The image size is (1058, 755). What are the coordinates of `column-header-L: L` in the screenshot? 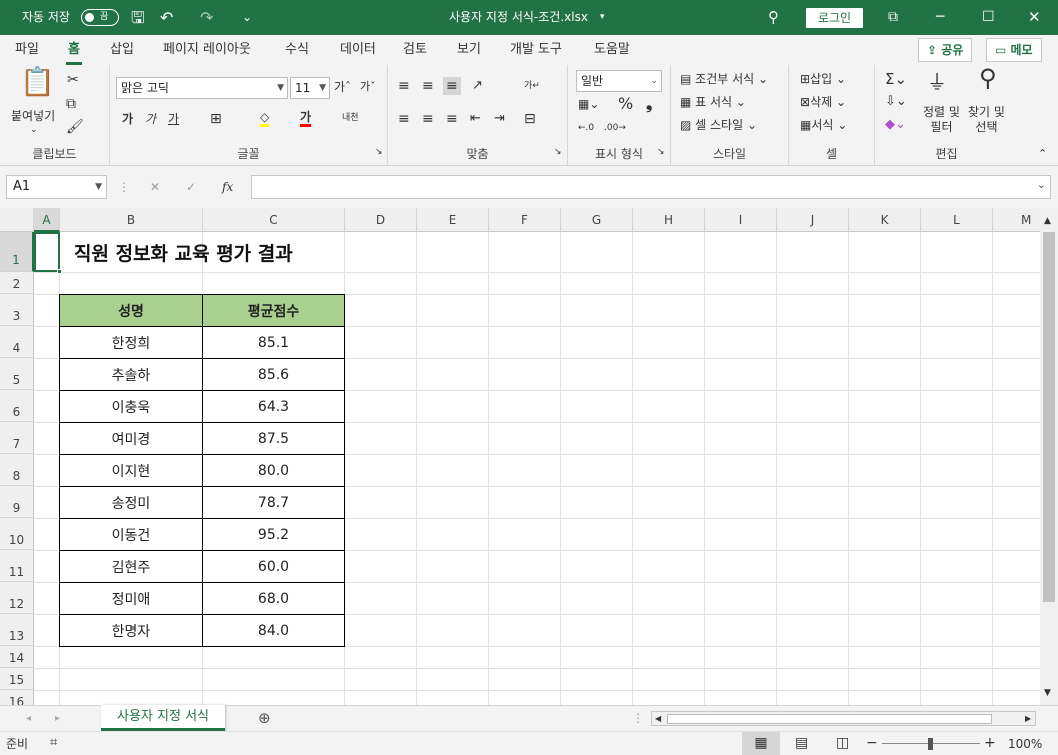 It's located at (957, 220).